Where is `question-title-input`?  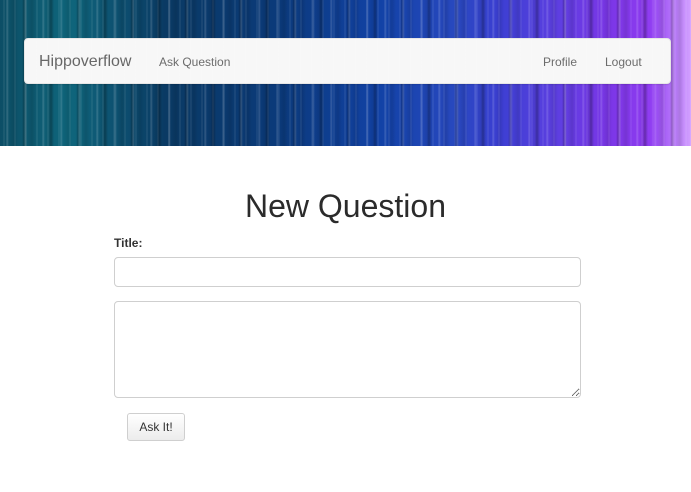
question-title-input is located at coordinates (347, 272).